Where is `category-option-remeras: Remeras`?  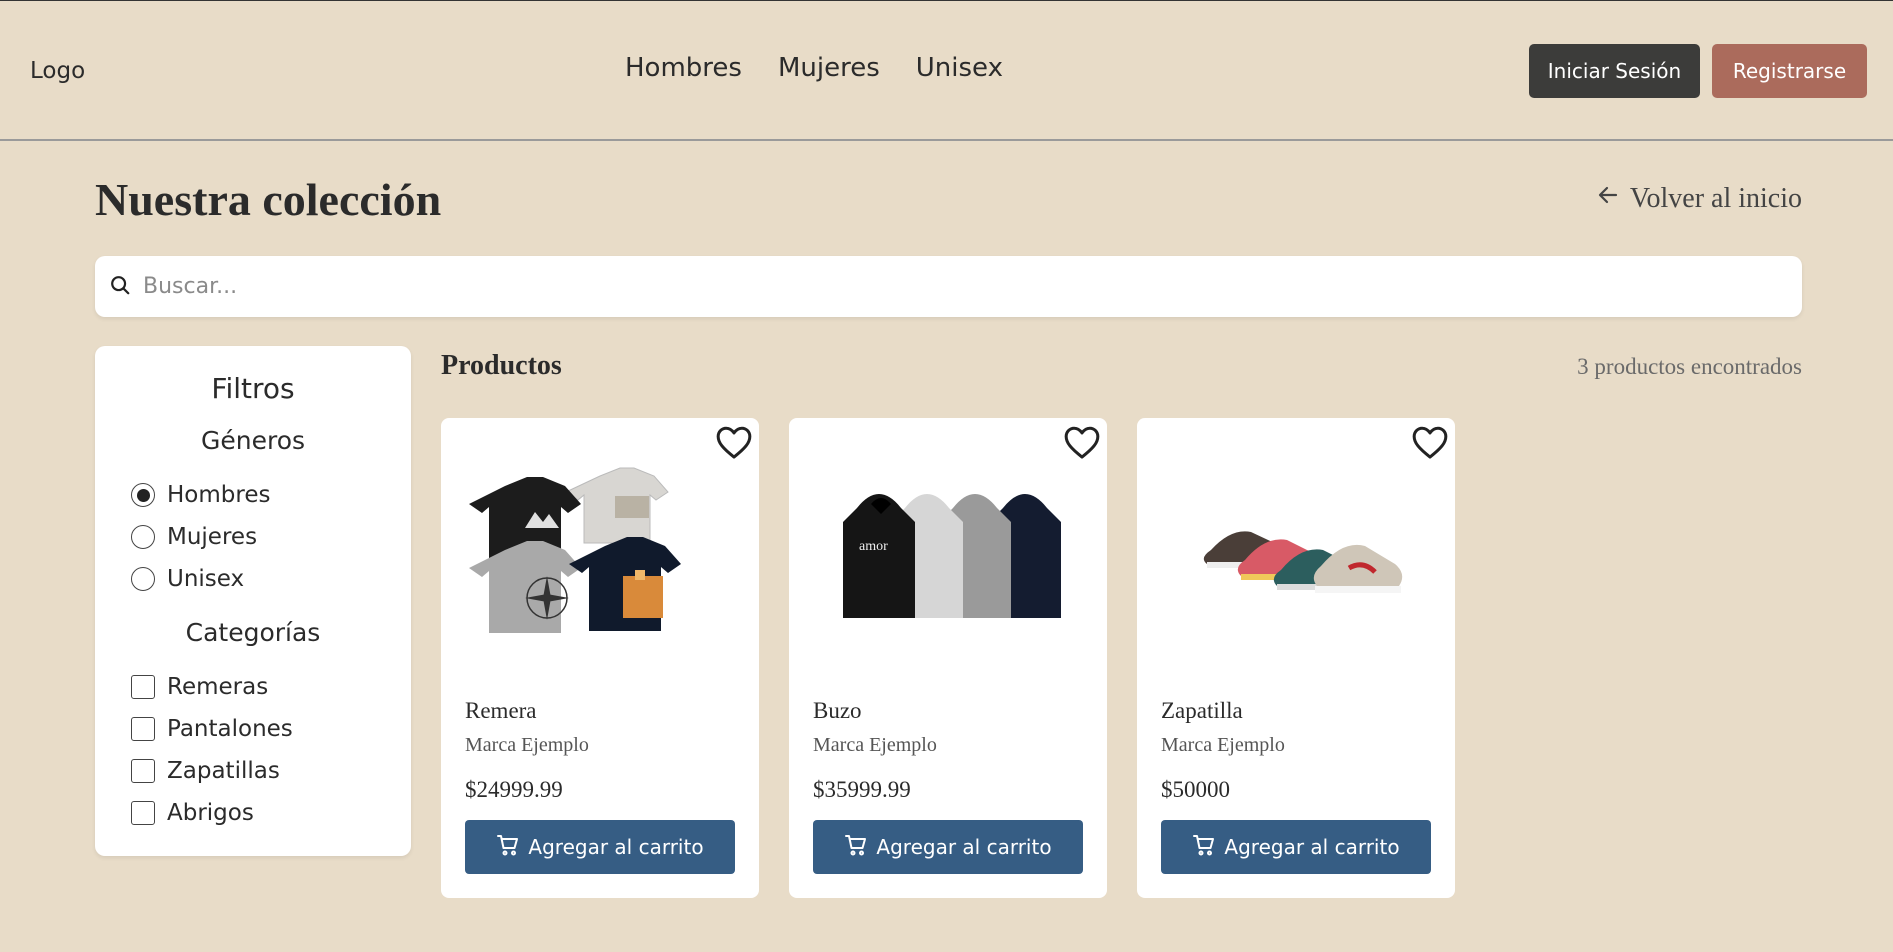
category-option-remeras: Remeras is located at coordinates (199, 687).